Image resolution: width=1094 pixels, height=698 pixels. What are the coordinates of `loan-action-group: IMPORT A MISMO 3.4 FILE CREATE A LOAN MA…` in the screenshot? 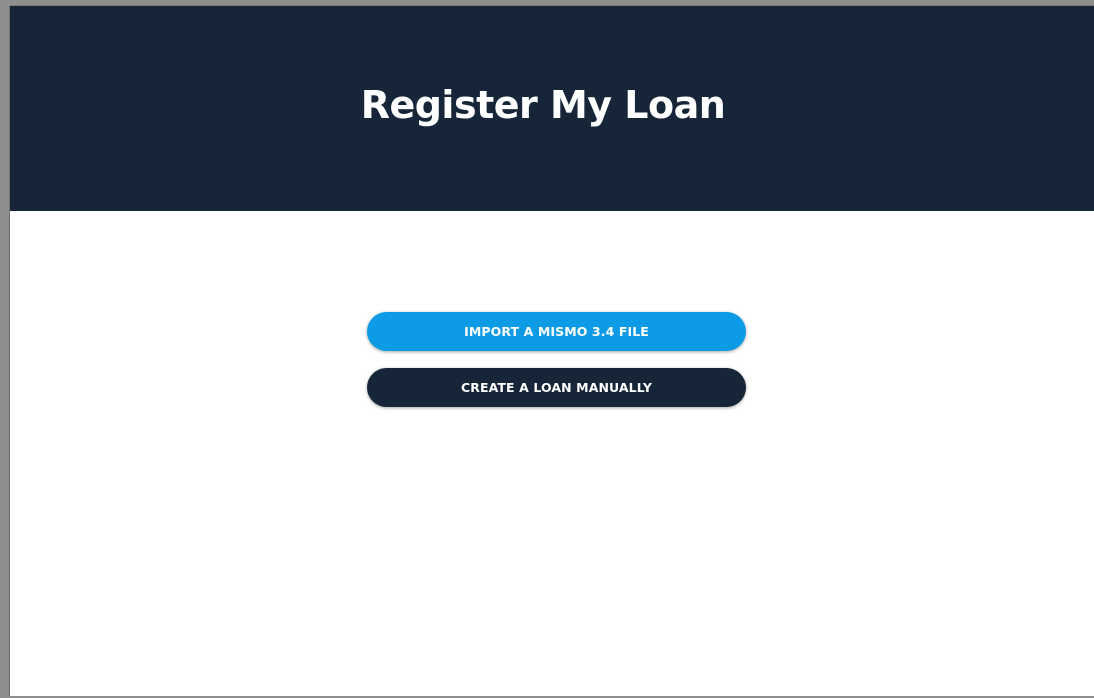 It's located at (556, 359).